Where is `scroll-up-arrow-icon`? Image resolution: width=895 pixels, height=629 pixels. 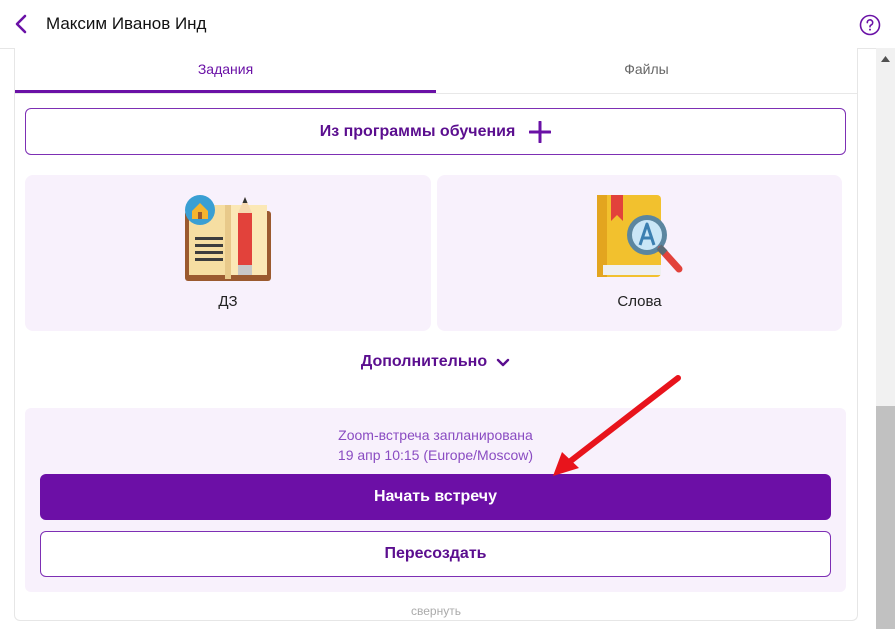 scroll-up-arrow-icon is located at coordinates (885, 59).